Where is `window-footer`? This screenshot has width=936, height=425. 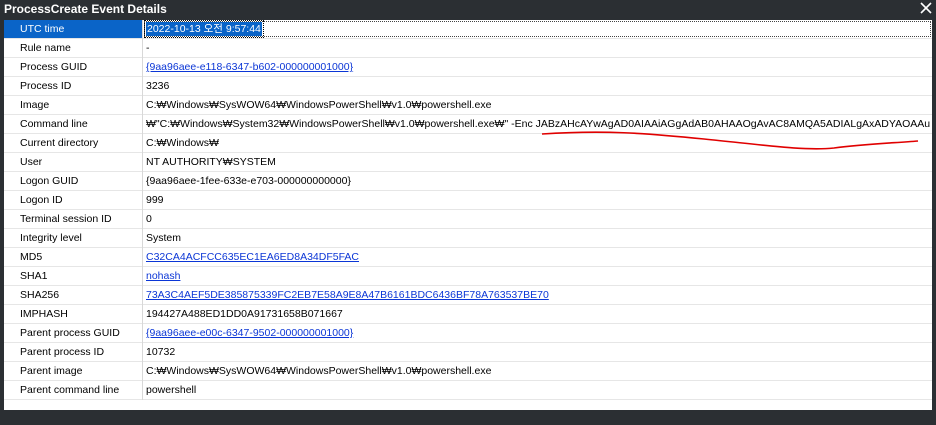
window-footer is located at coordinates (468, 417).